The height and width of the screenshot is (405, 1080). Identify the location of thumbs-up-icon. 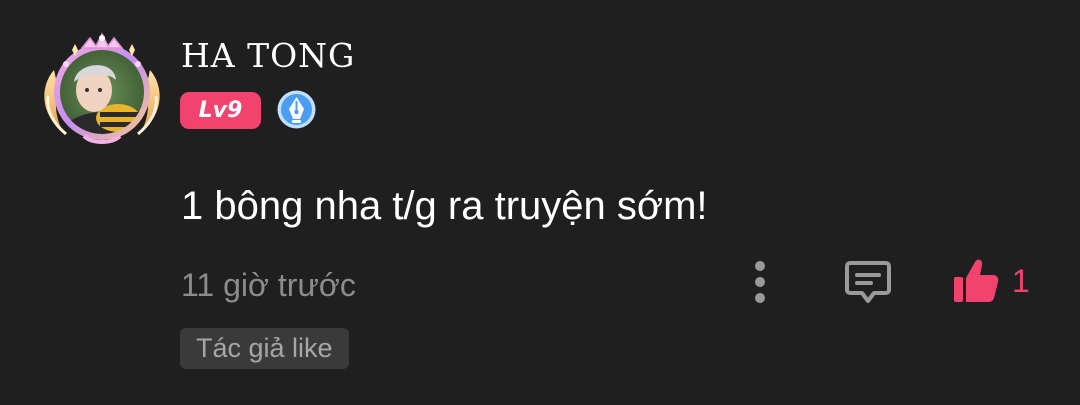
(976, 280).